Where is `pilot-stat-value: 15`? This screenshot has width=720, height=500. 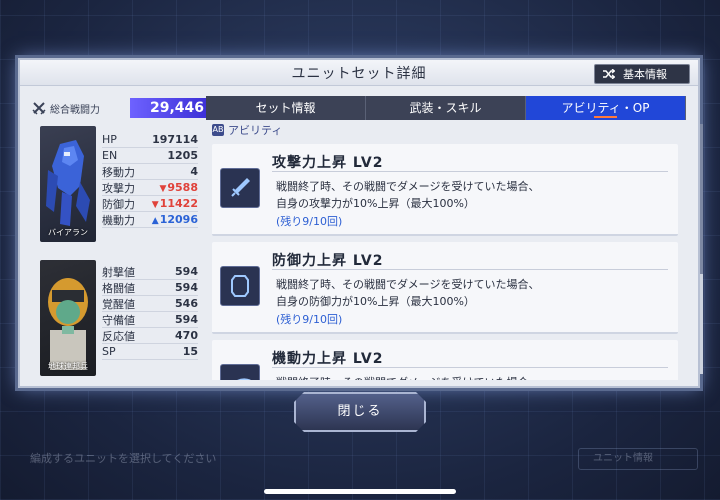
pilot-stat-value: 15 is located at coordinates (190, 351).